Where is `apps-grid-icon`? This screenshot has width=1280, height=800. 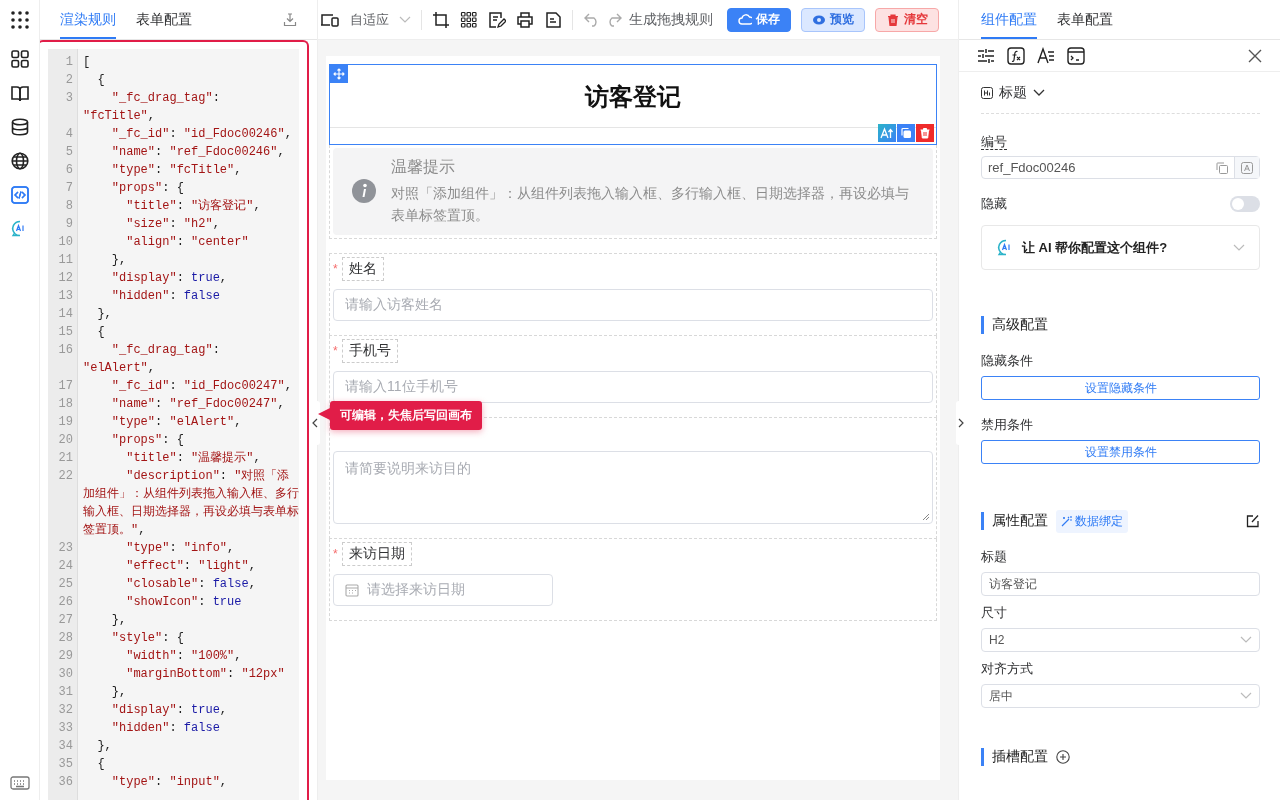 apps-grid-icon is located at coordinates (19, 20).